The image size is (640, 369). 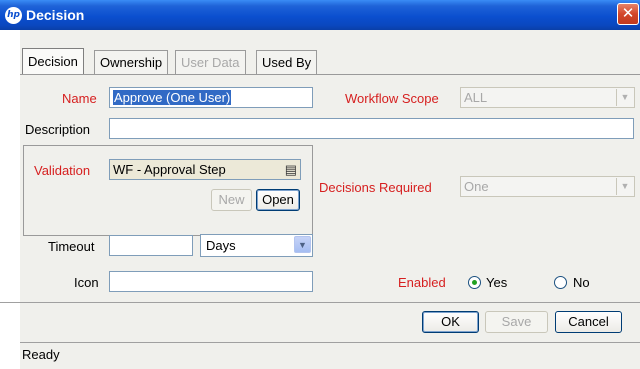 I want to click on close-icon: ✕, so click(x=628, y=13).